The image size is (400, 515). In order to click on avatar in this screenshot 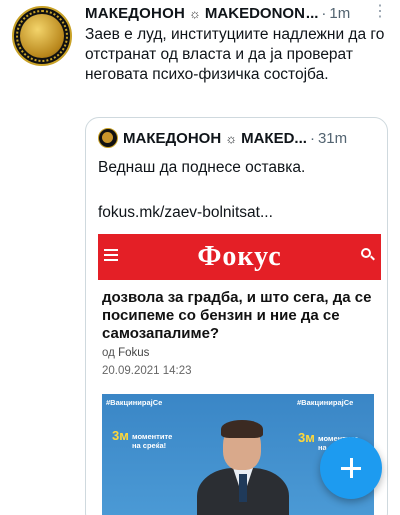, I will do `click(42, 36)`.